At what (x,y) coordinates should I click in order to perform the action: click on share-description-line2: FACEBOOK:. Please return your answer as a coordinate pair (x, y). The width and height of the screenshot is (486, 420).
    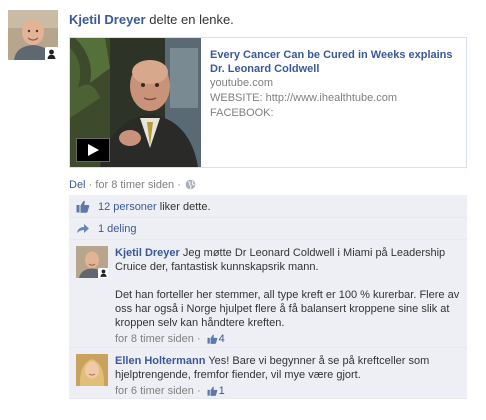
    Looking at the image, I should click on (242, 113).